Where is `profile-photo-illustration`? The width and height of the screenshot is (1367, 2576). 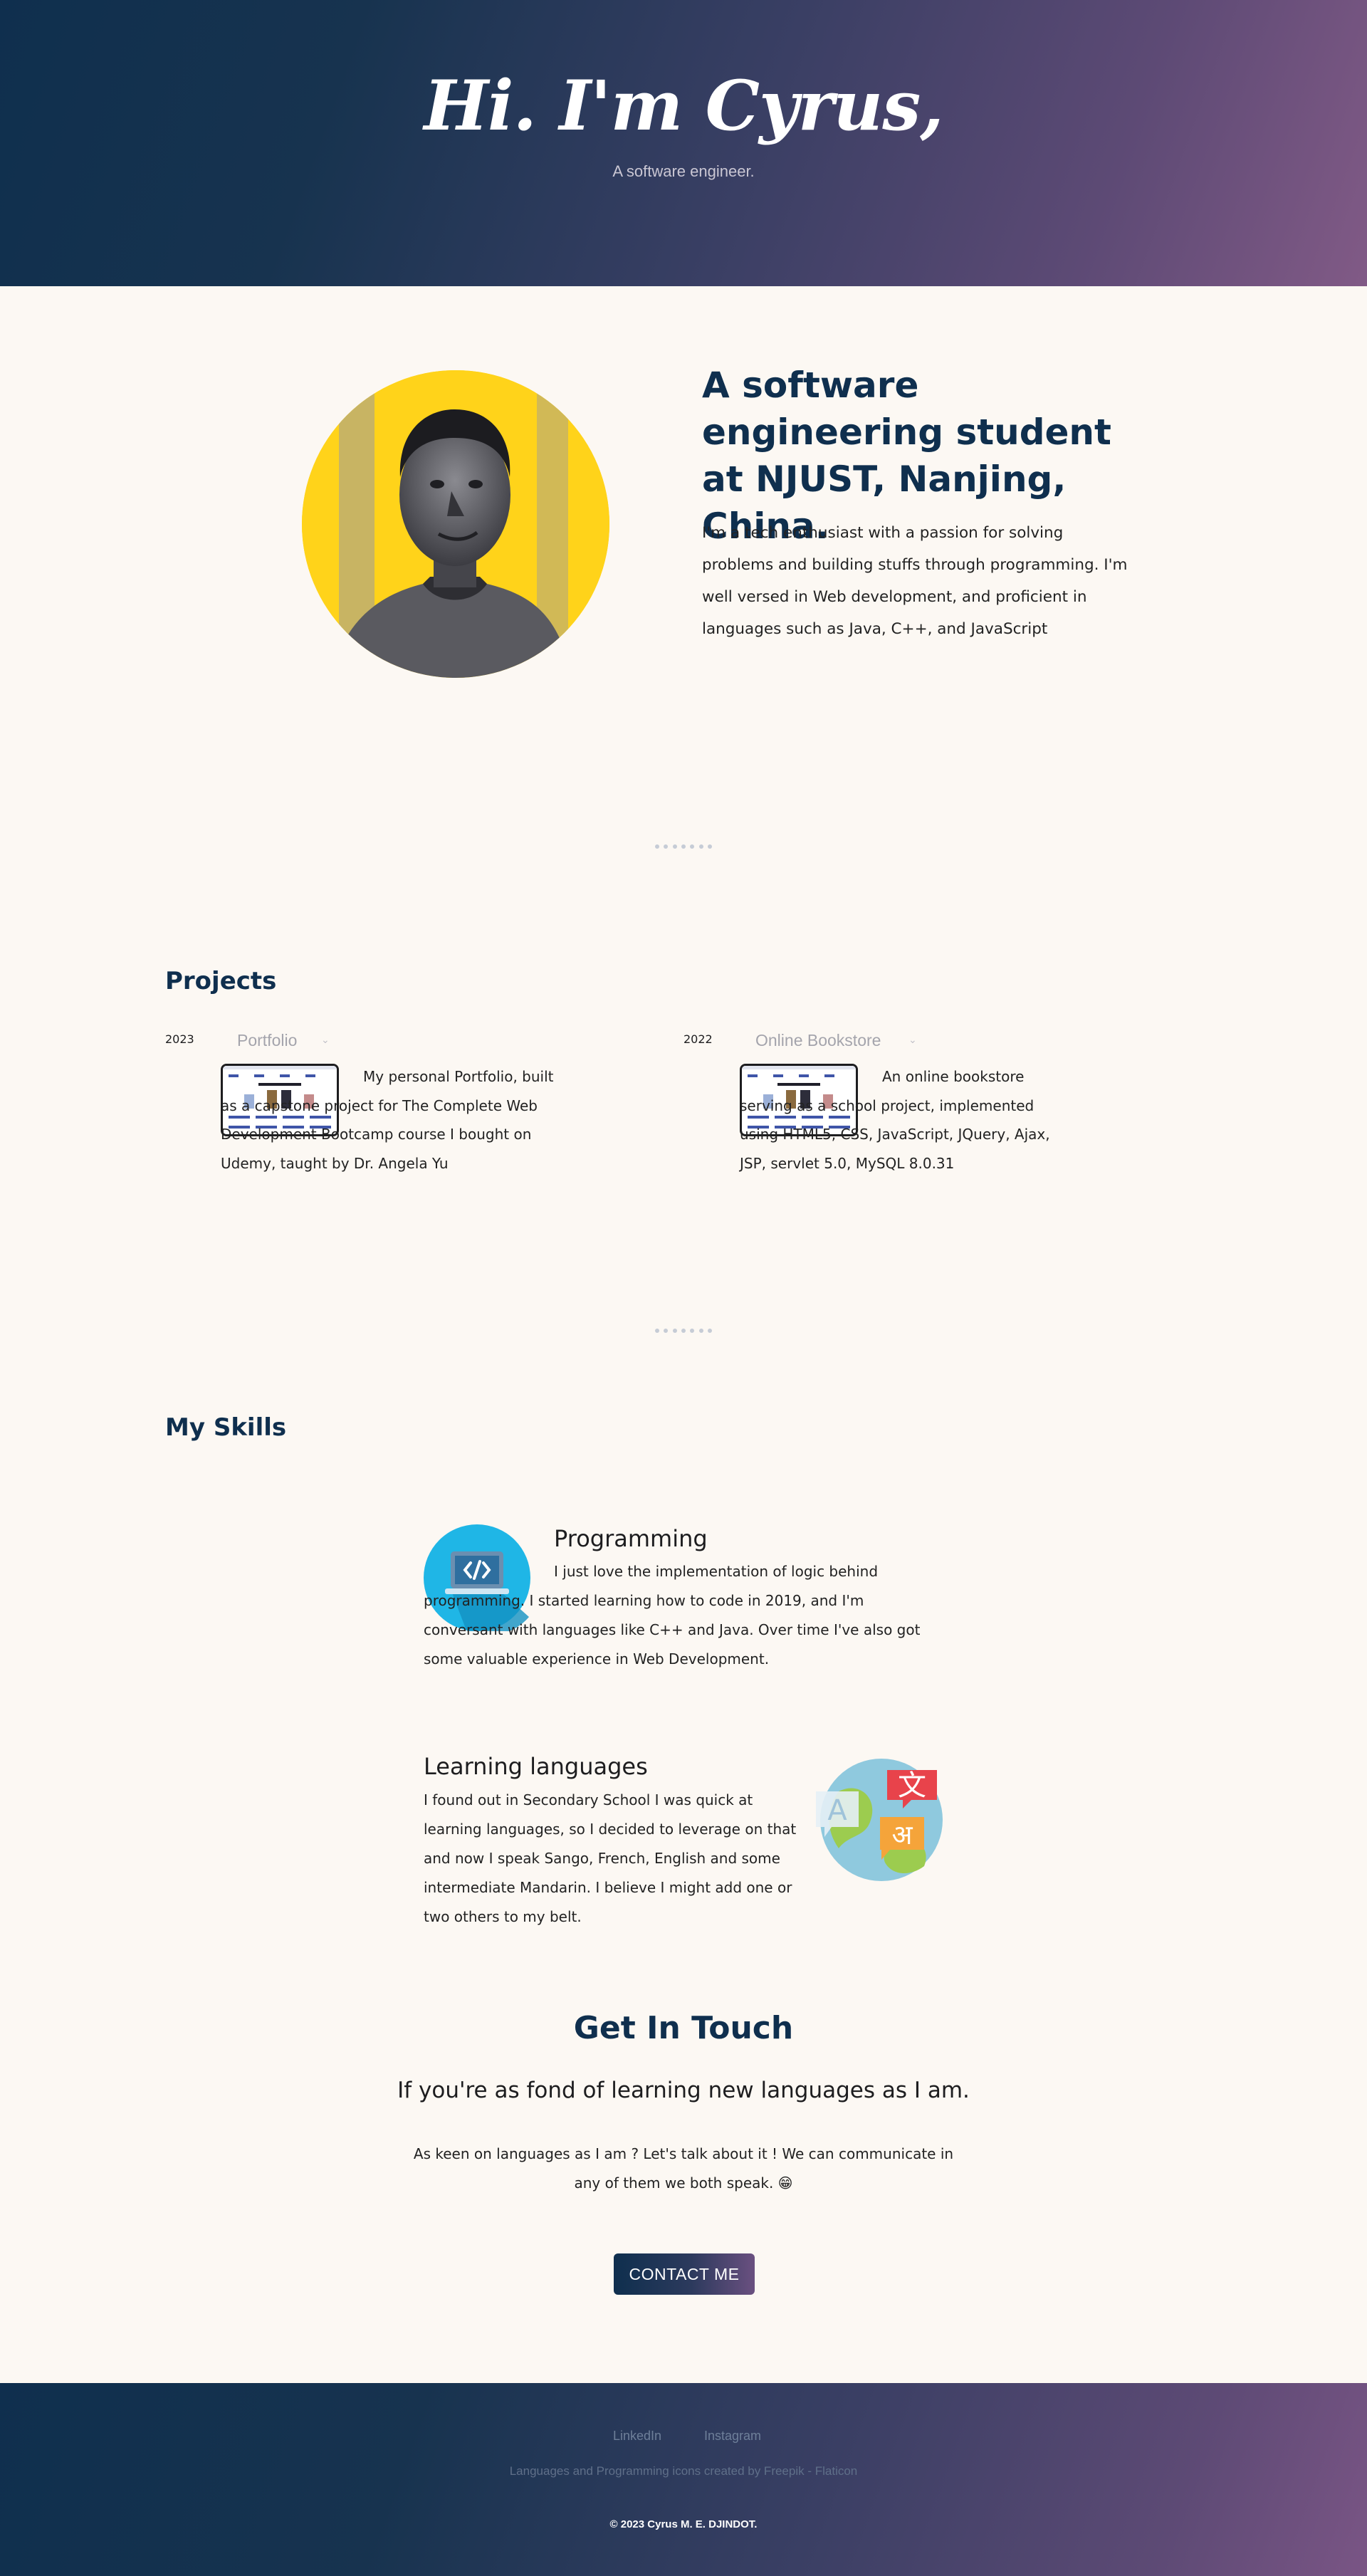
profile-photo-illustration is located at coordinates (455, 524).